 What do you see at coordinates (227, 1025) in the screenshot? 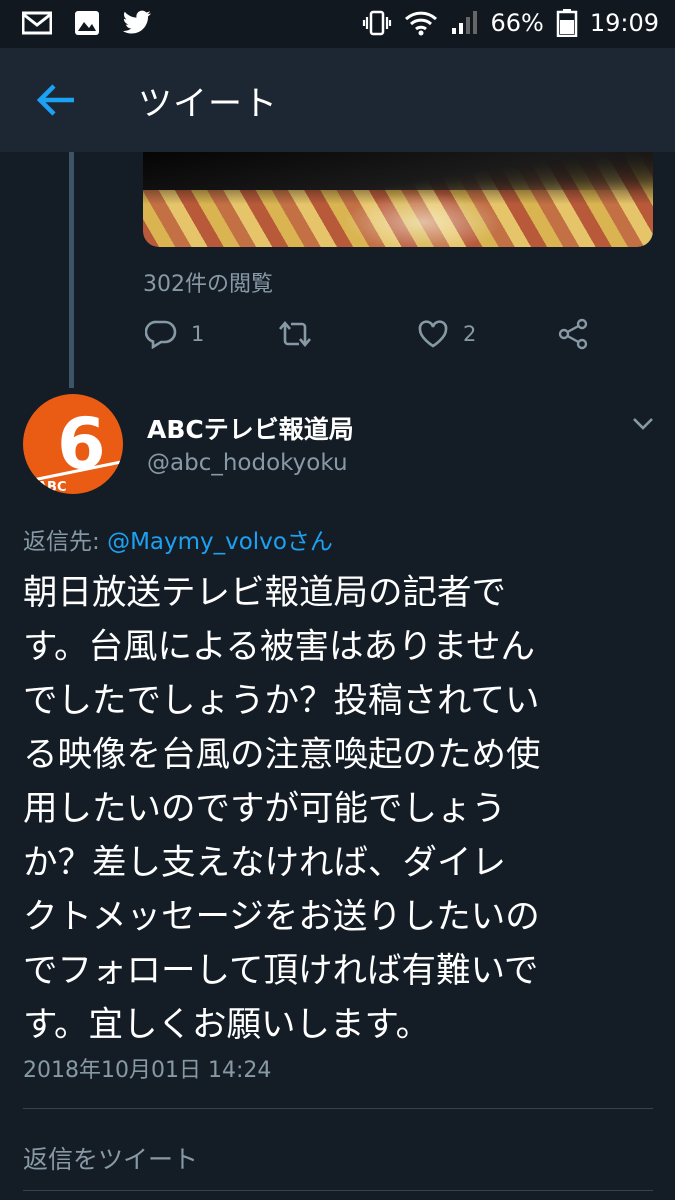
I see `tweet-text-line: す。宜しくお願いします。` at bounding box center [227, 1025].